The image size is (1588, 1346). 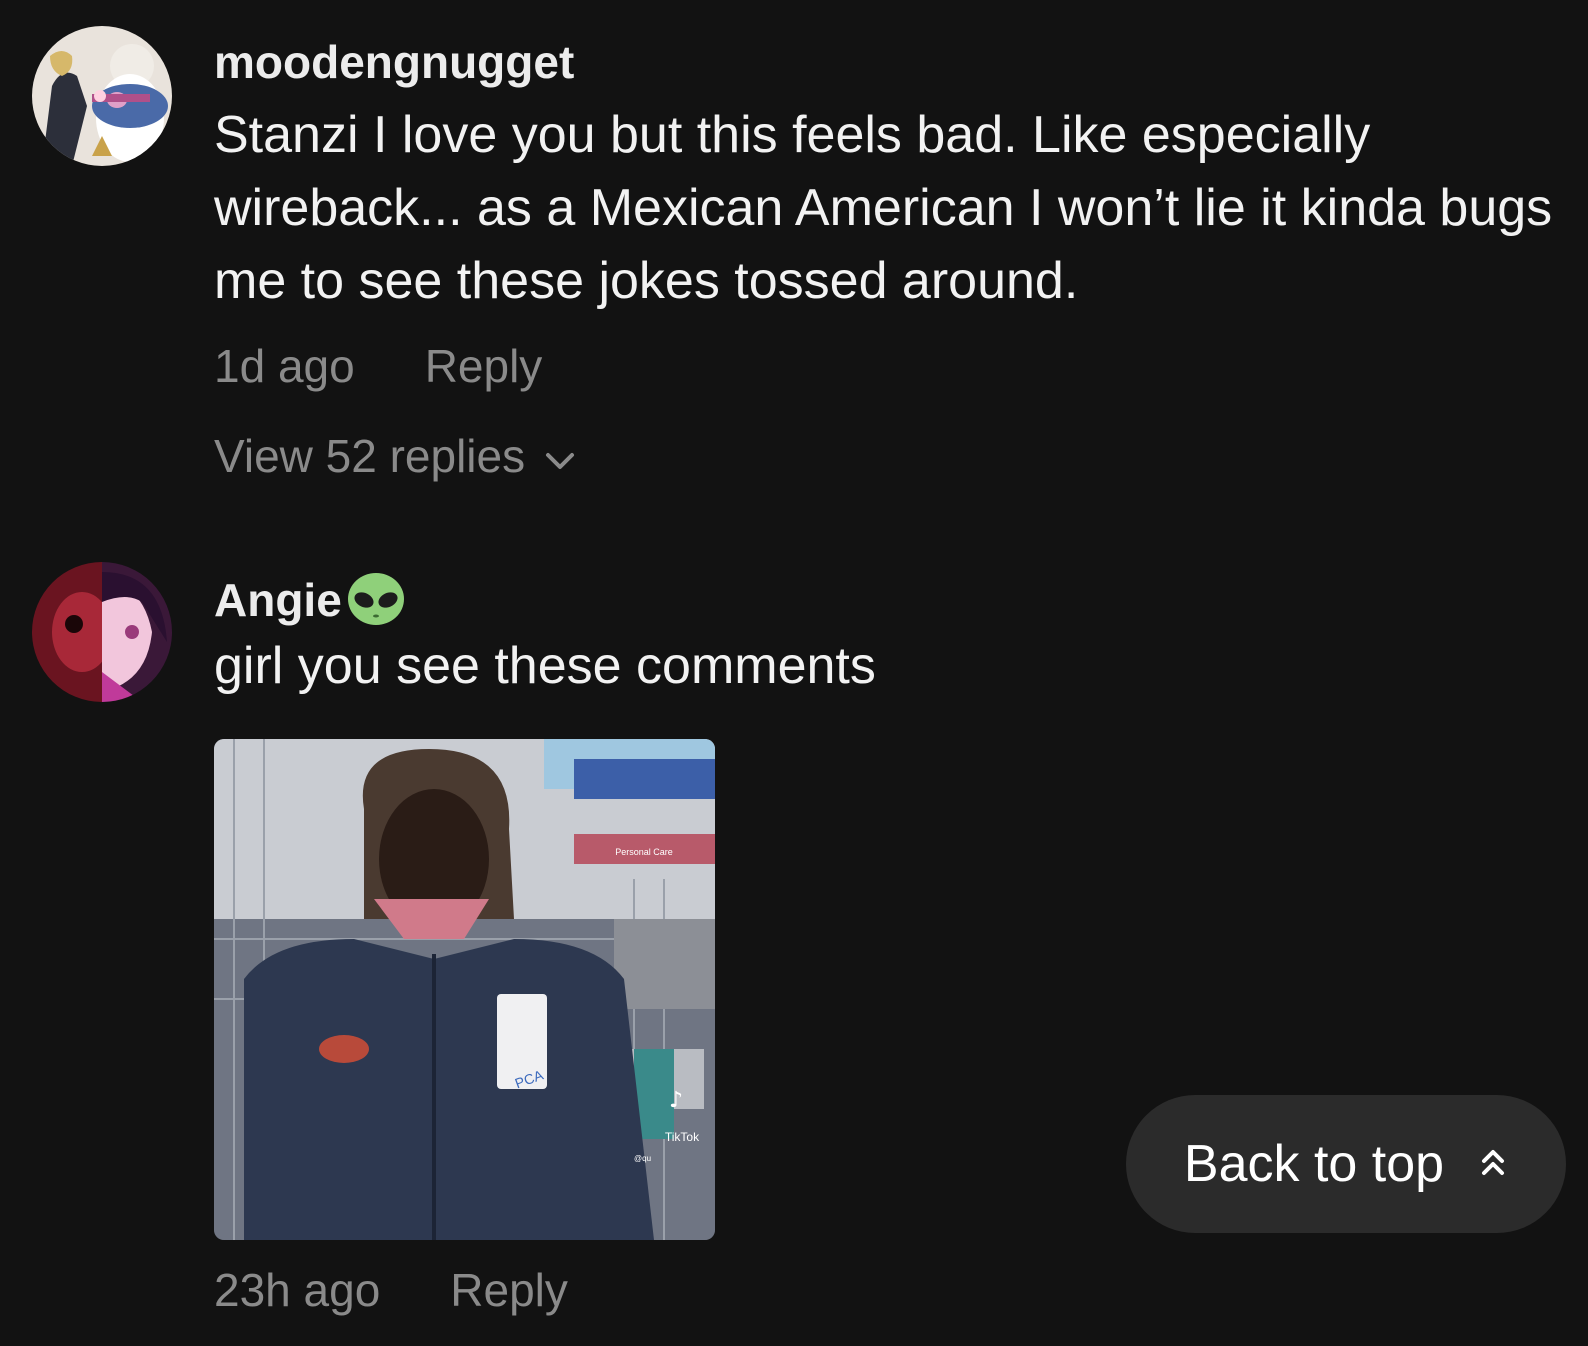 What do you see at coordinates (370, 456) in the screenshot?
I see `view-replies-label: View 52 replies` at bounding box center [370, 456].